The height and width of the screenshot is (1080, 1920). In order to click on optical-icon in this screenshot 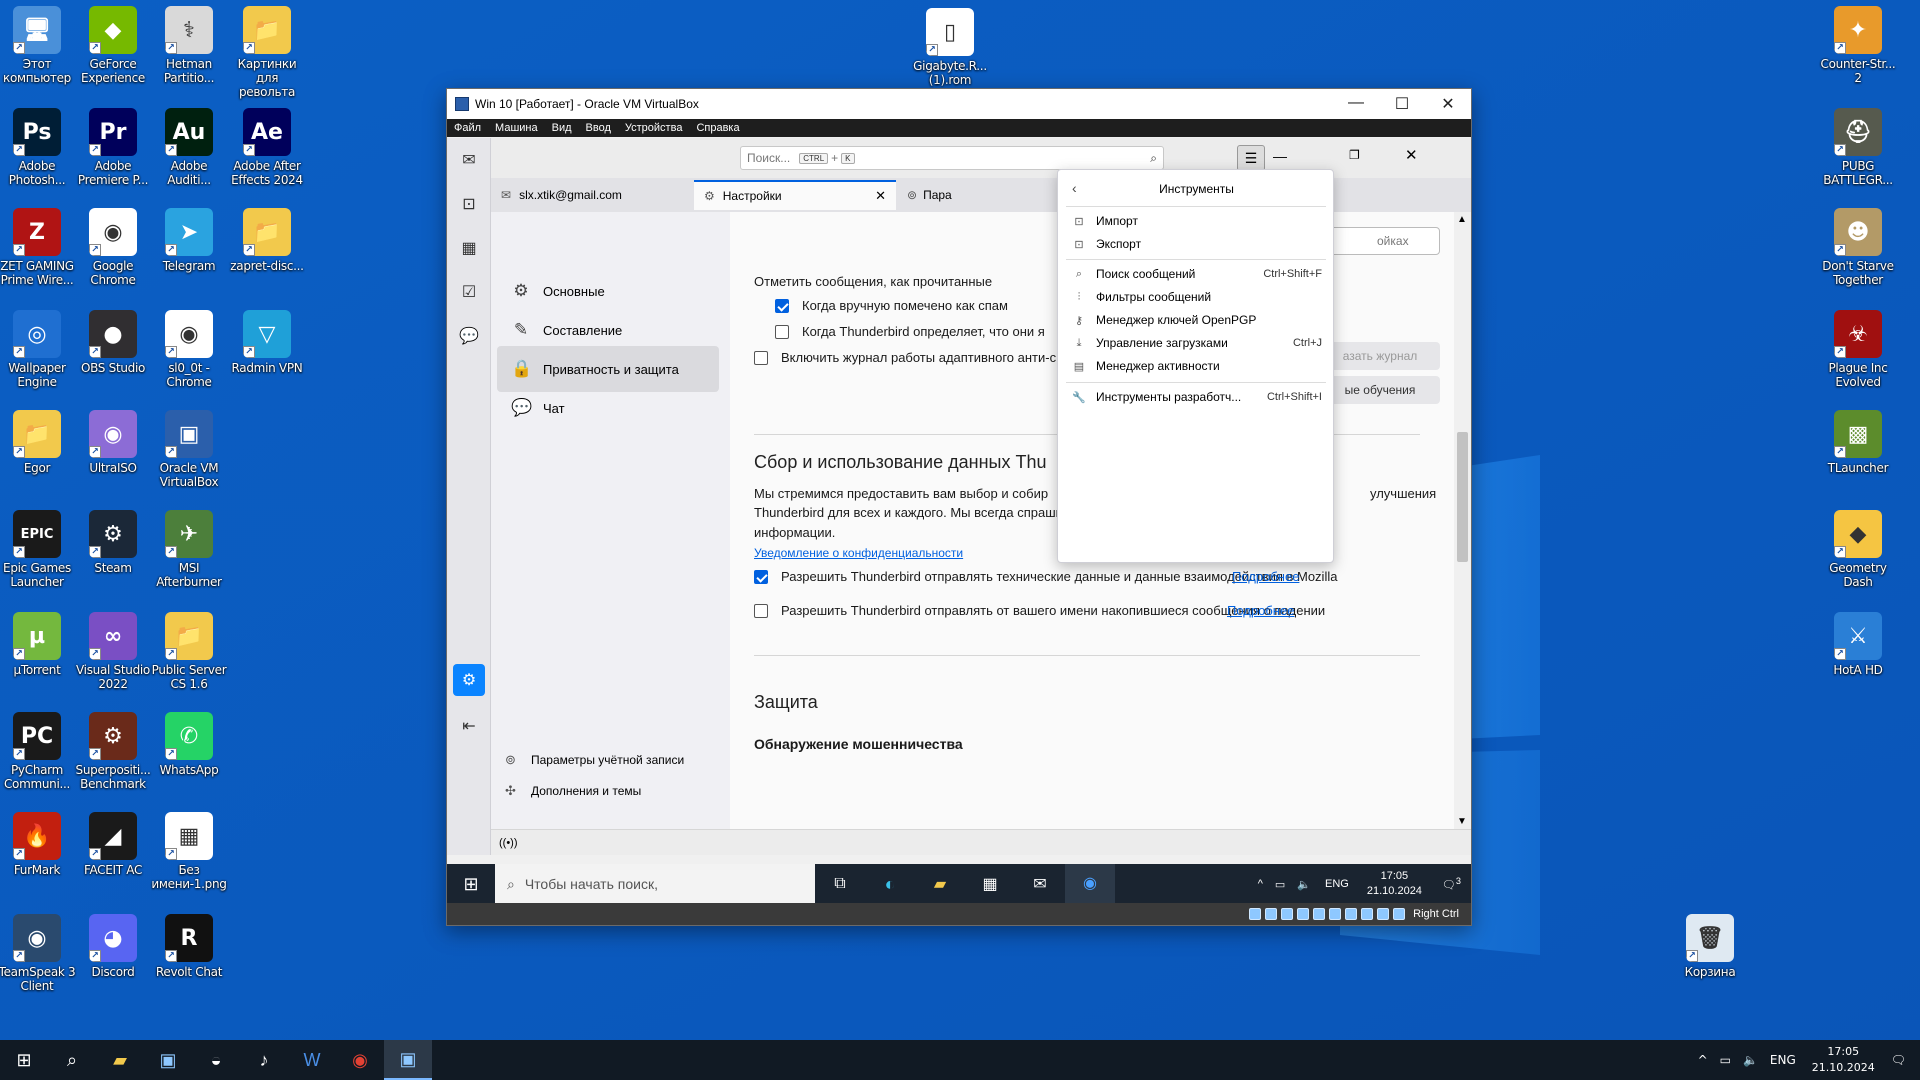, I will do `click(1271, 914)`.